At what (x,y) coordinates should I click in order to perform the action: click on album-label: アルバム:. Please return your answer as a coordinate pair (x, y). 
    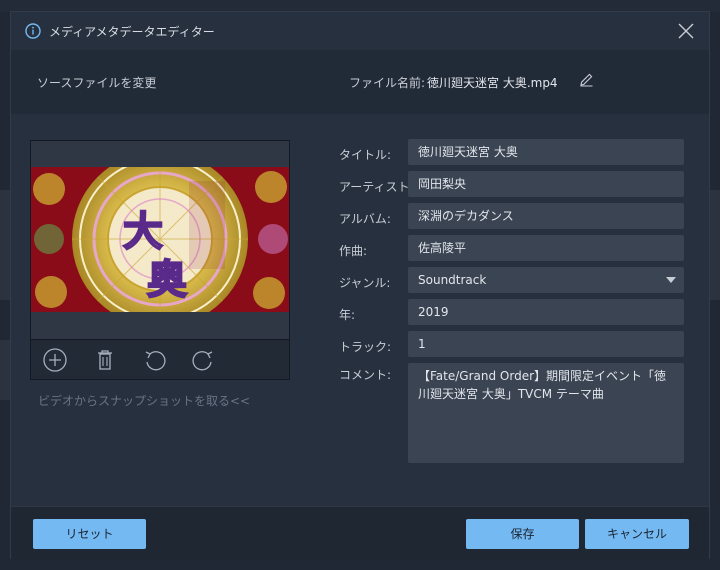
    Looking at the image, I should click on (365, 219).